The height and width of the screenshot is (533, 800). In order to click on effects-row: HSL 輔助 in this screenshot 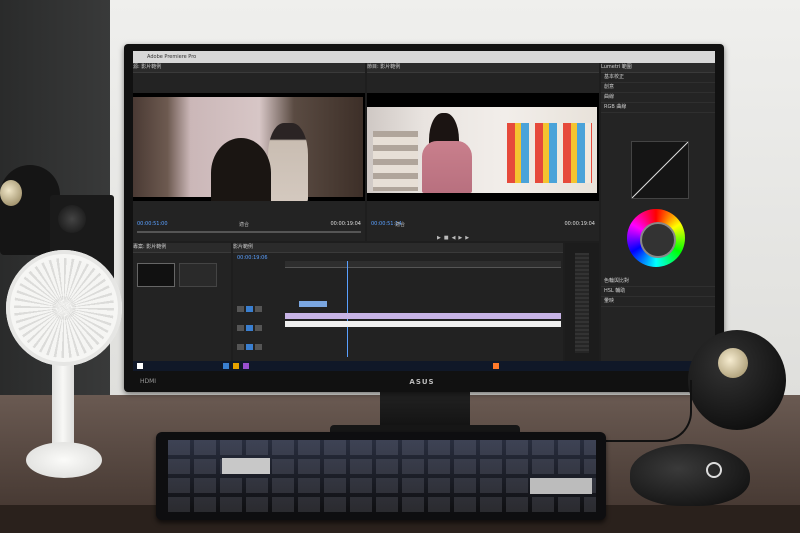, I will do `click(658, 292)`.